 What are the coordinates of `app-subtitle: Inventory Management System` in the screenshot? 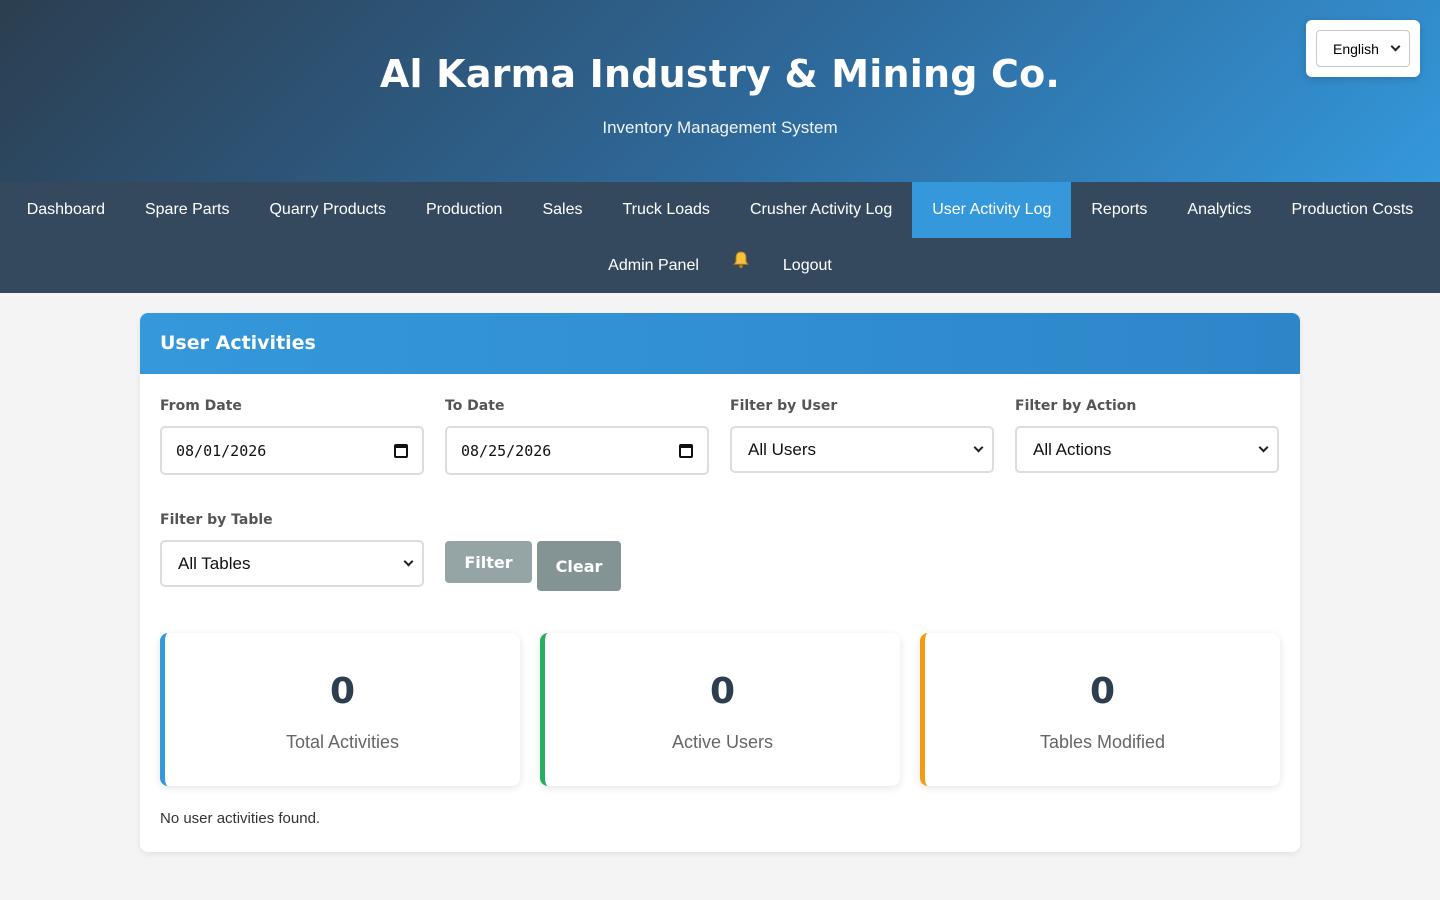 It's located at (720, 127).